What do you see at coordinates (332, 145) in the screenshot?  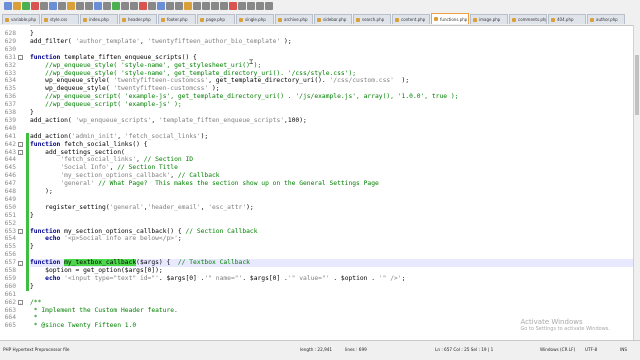 I see `code-line: function fetch_social_links() {` at bounding box center [332, 145].